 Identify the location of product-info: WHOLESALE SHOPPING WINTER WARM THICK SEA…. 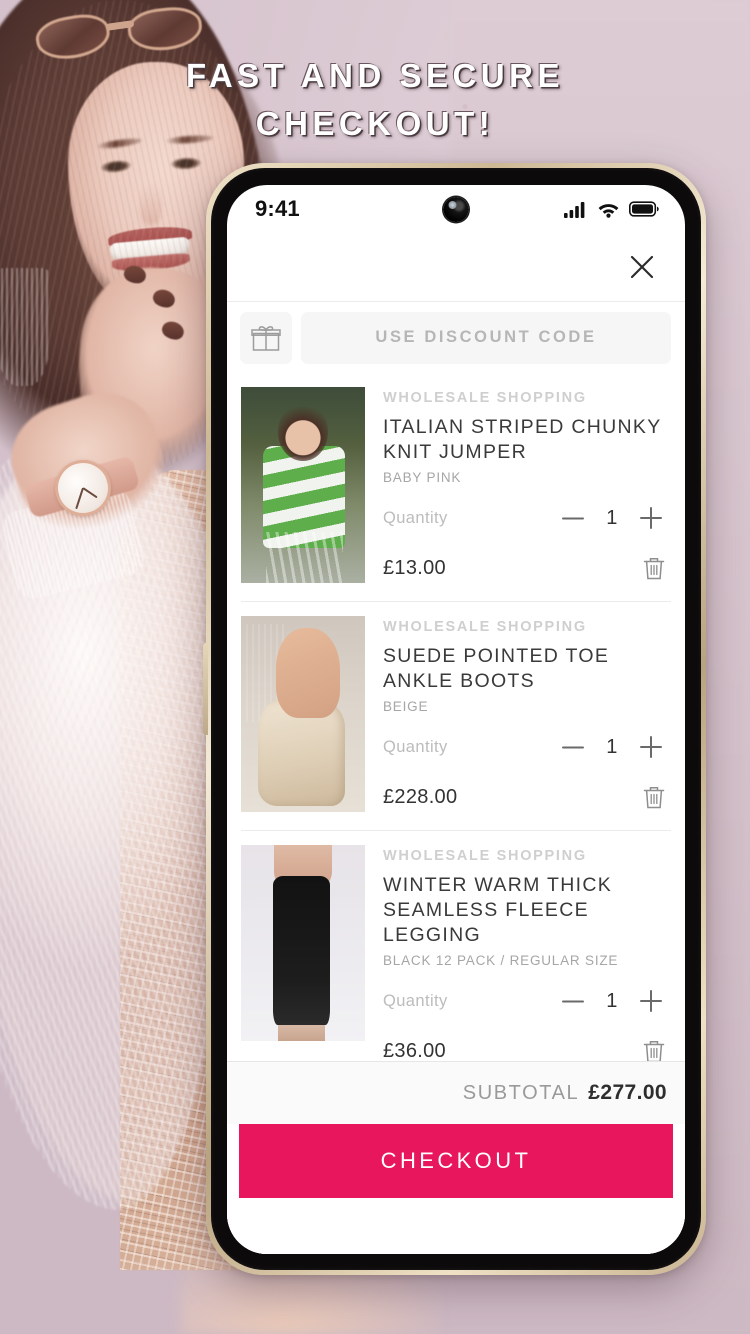
(527, 953).